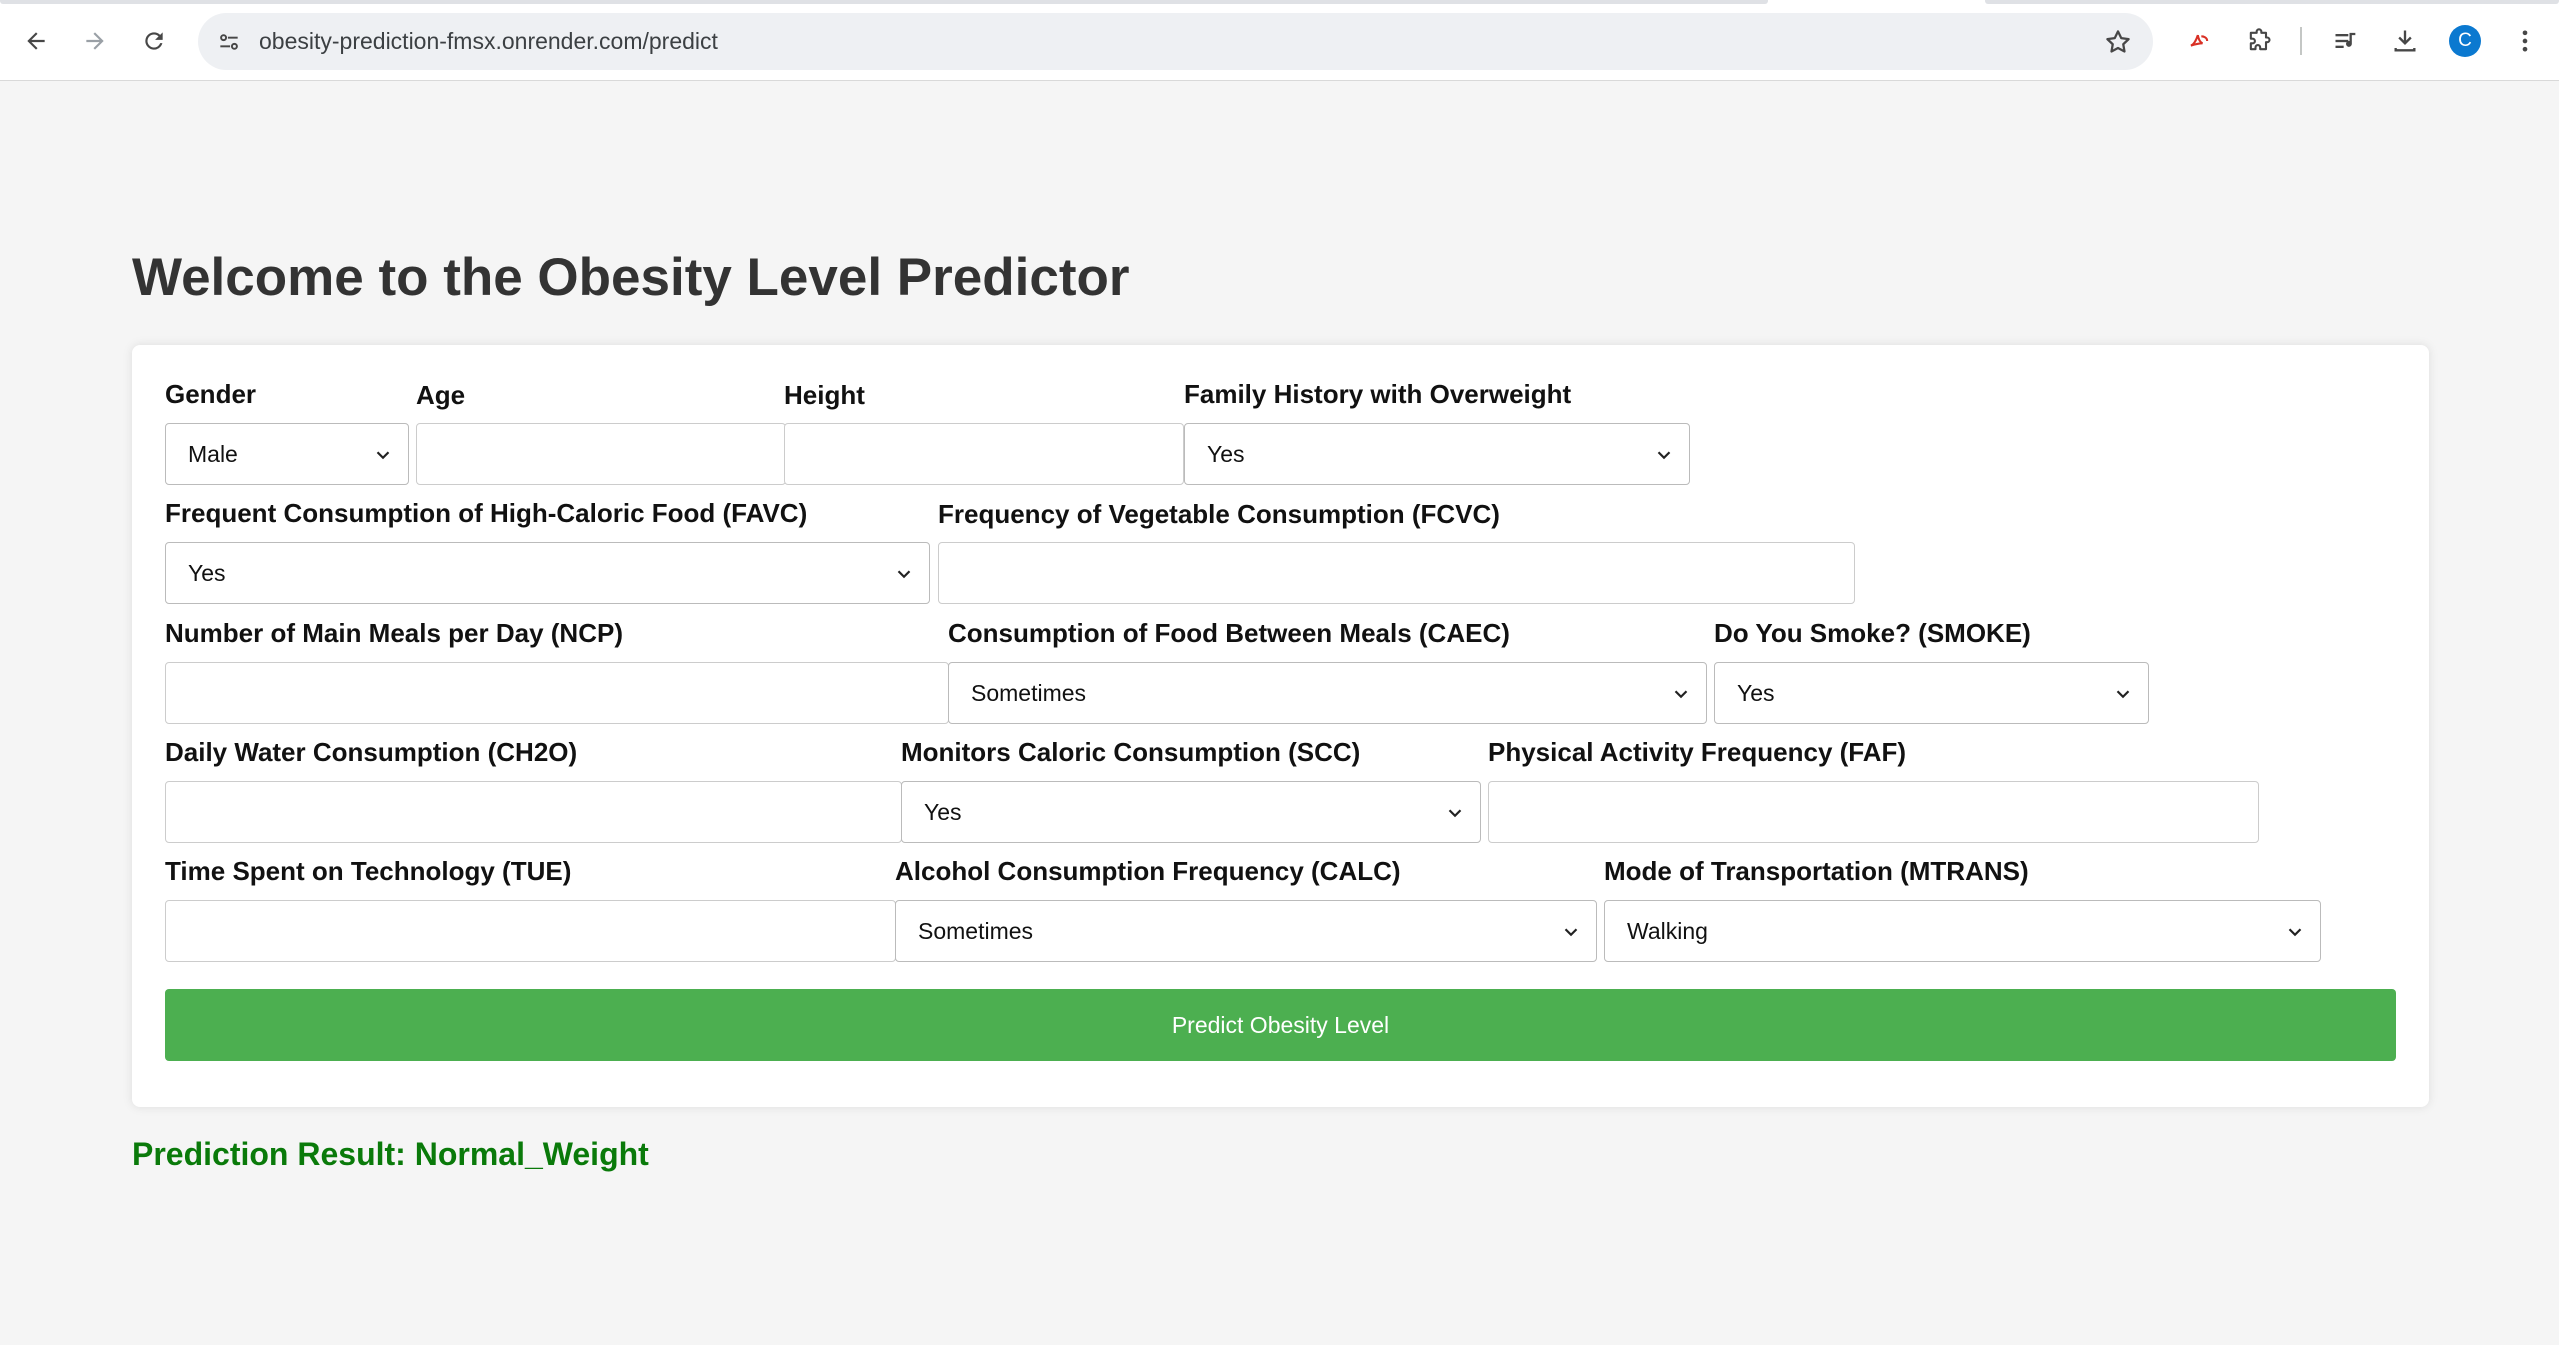 The width and height of the screenshot is (2559, 1345). What do you see at coordinates (1191, 812) in the screenshot?
I see `scc-select: Yes` at bounding box center [1191, 812].